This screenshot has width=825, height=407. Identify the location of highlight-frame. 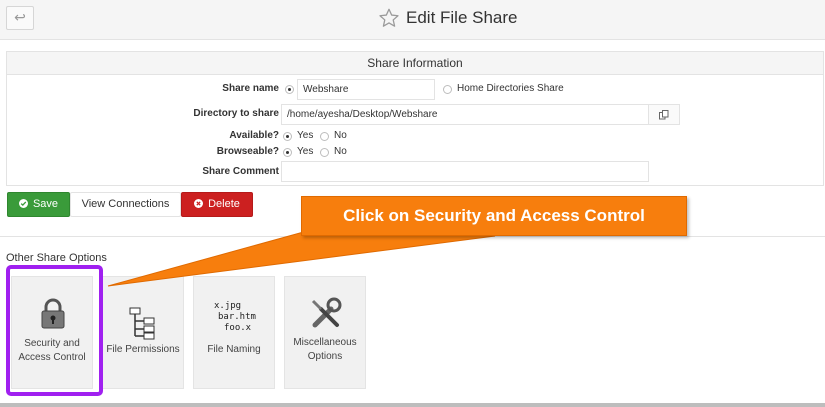
(54, 330).